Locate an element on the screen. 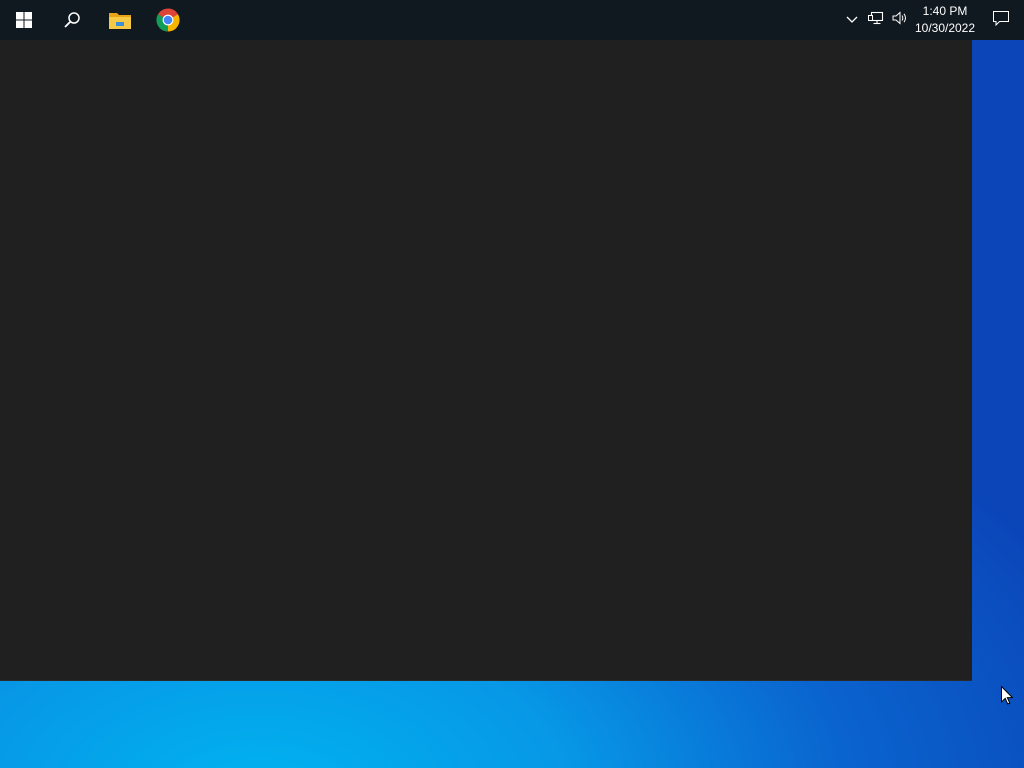 Image resolution: width=1024 pixels, height=768 pixels. clock: 1:40 PM 10/30/2022 is located at coordinates (945, 20).